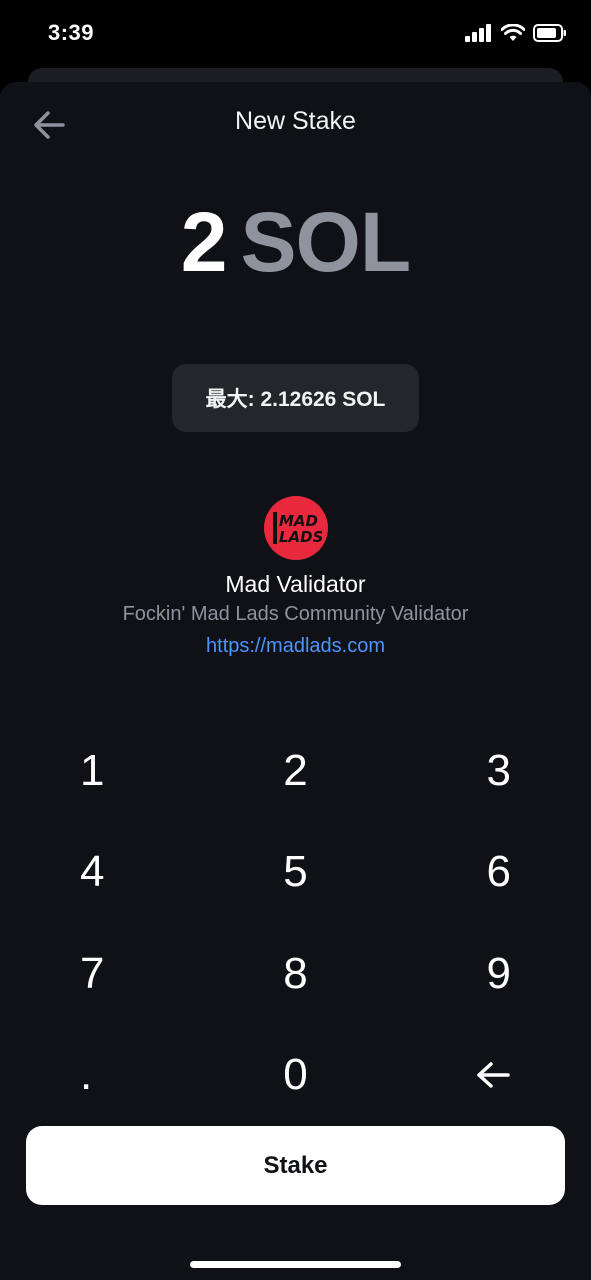  I want to click on key-0: 0, so click(295, 1076).